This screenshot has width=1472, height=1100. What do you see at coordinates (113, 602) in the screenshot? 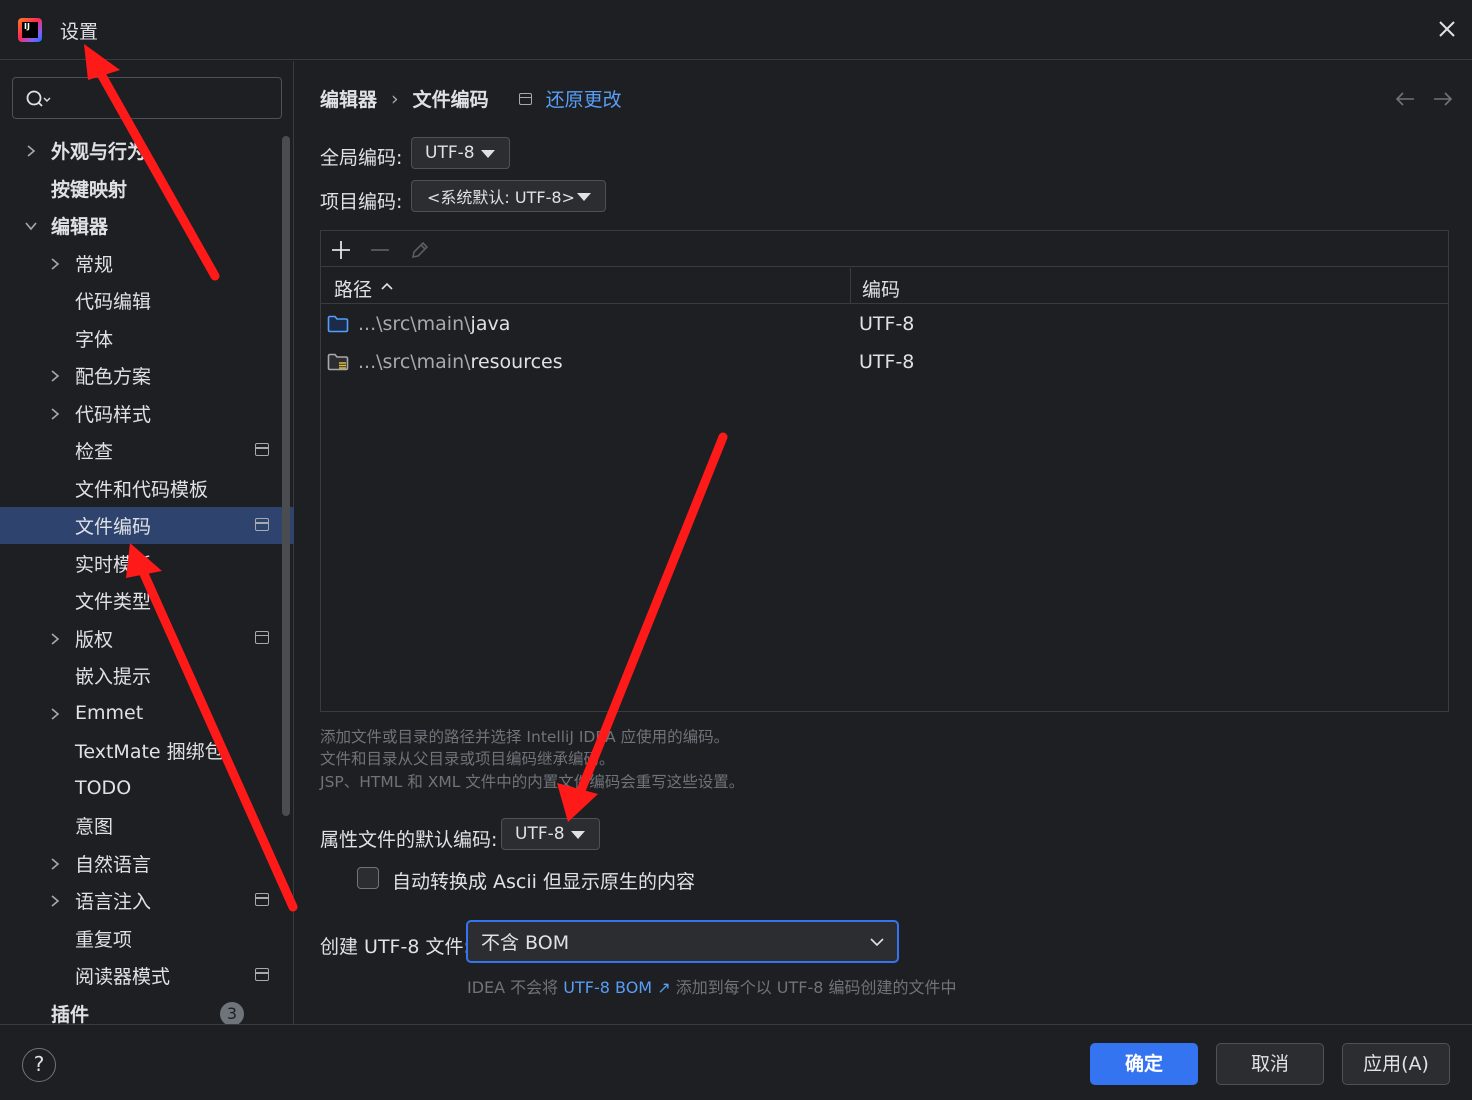
I see `tree-item-label: 文件类型` at bounding box center [113, 602].